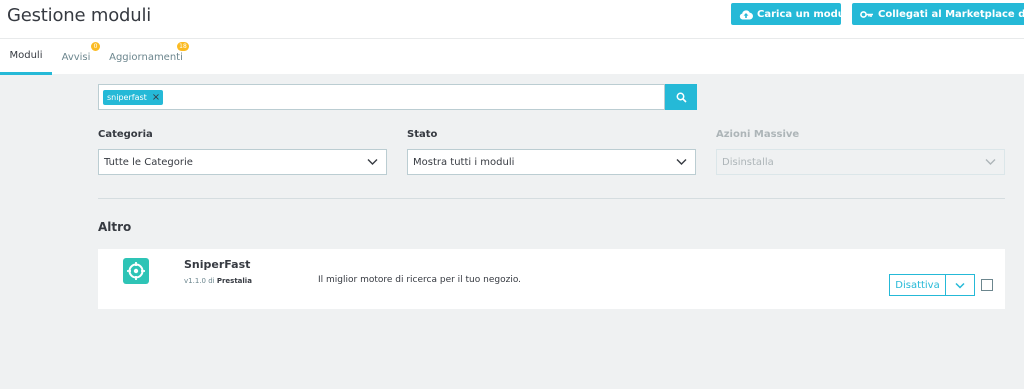 This screenshot has width=1024, height=389. Describe the element at coordinates (758, 134) in the screenshot. I see `azioni-massive-label: Azioni Massive` at that location.